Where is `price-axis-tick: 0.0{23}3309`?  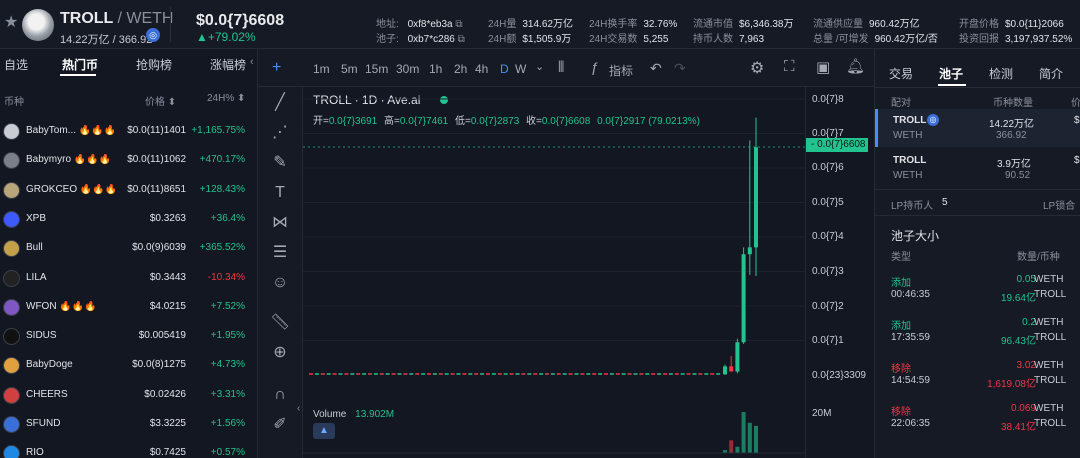
price-axis-tick: 0.0{23}3309 is located at coordinates (839, 375).